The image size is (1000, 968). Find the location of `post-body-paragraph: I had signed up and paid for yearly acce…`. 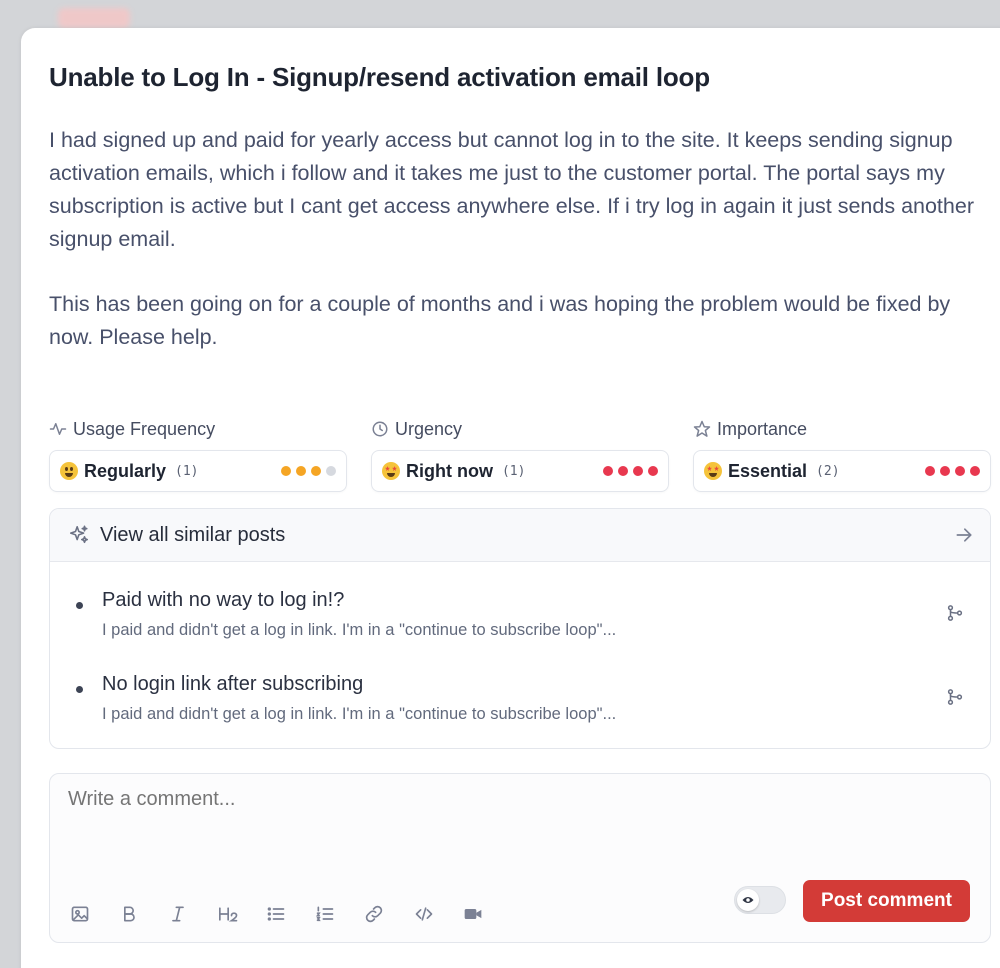

post-body-paragraph: I had signed up and paid for yearly acce… is located at coordinates (511, 189).